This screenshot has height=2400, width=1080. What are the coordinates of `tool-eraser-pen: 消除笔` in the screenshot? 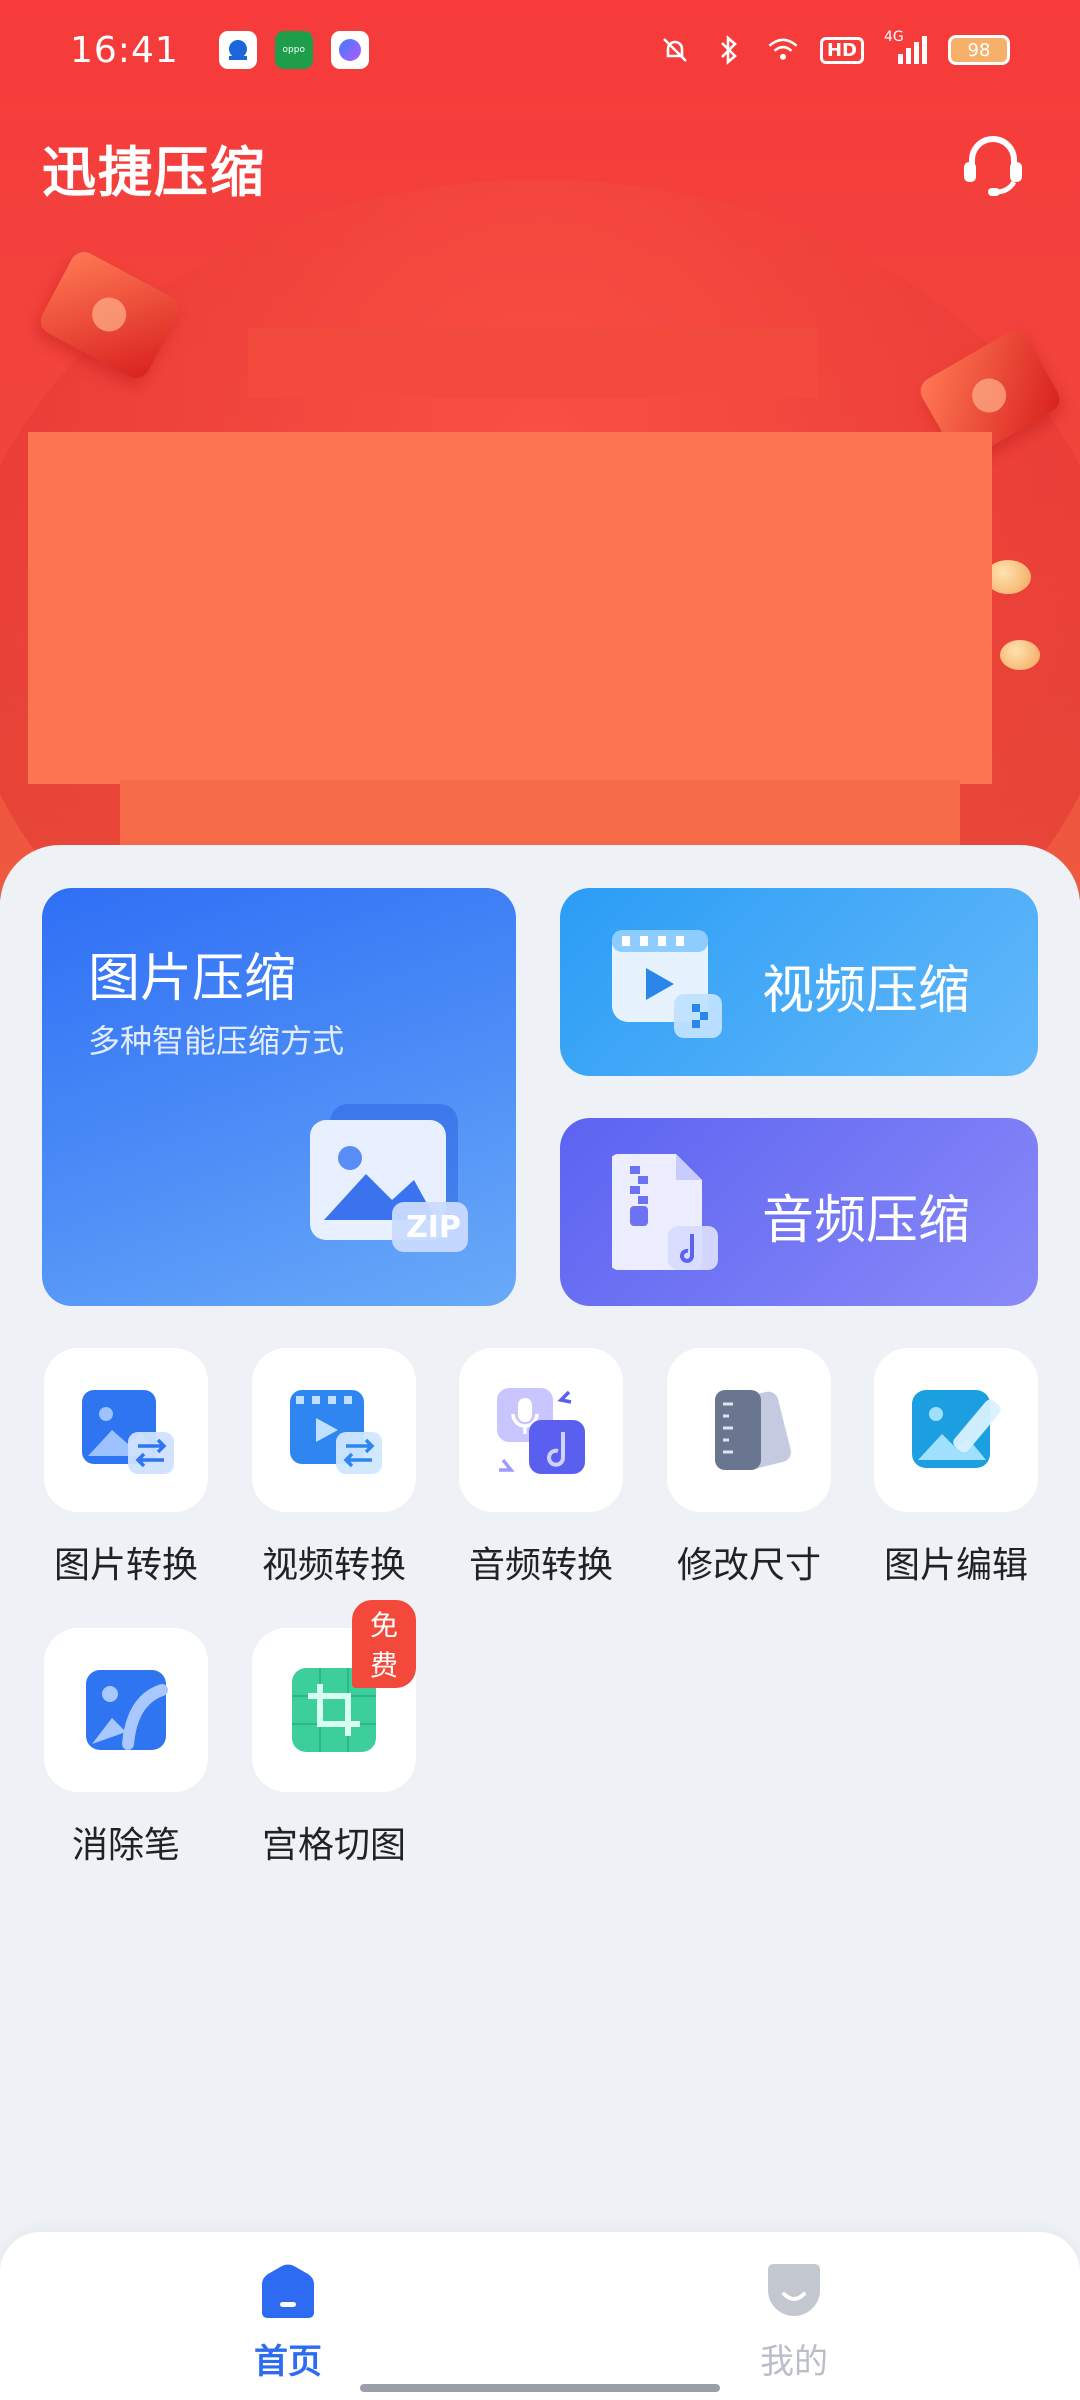 It's located at (126, 1748).